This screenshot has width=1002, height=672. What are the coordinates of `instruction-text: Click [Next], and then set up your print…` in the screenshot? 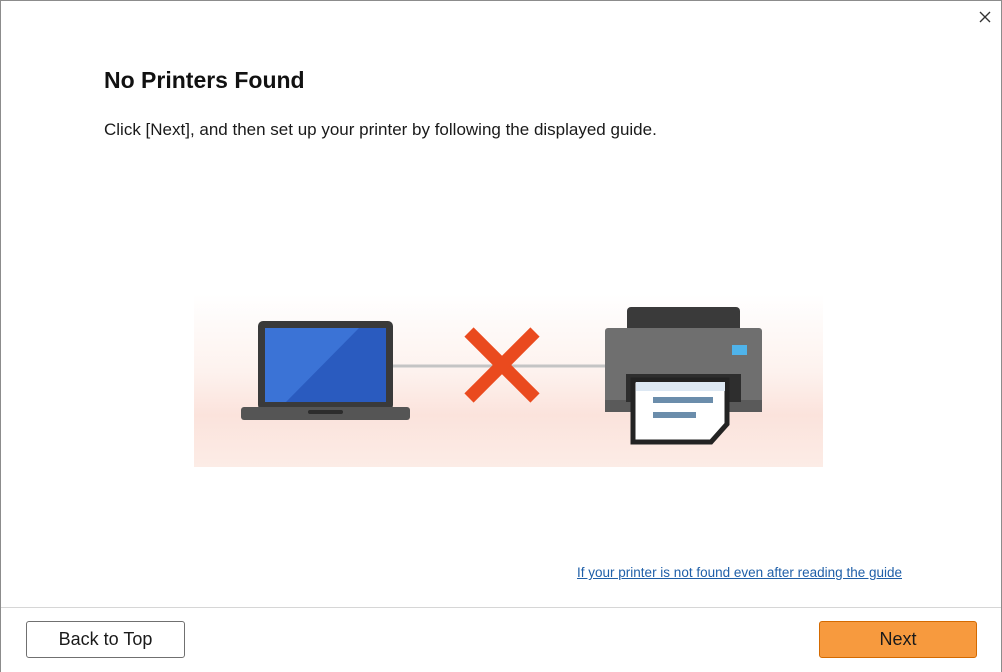 It's located at (380, 129).